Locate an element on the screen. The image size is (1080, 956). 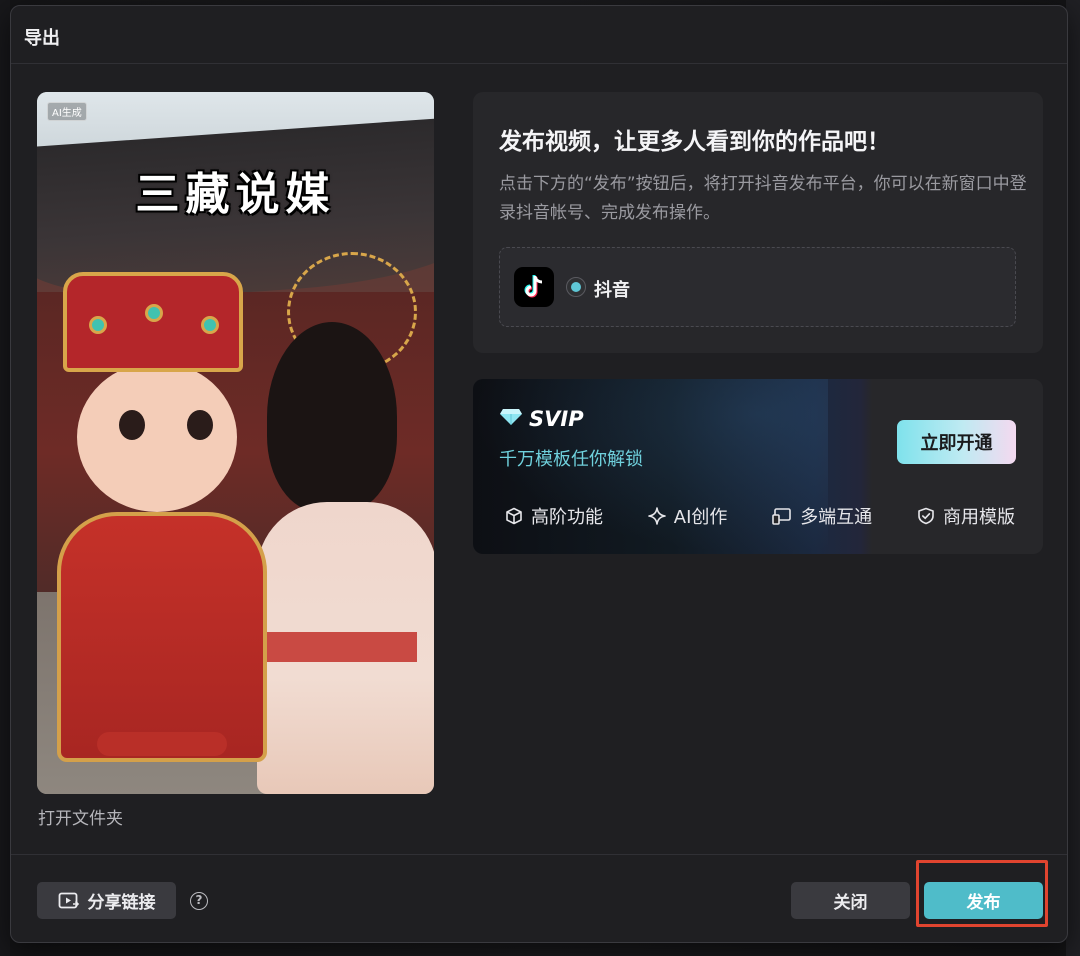
feature-label: AI创作 is located at coordinates (700, 517).